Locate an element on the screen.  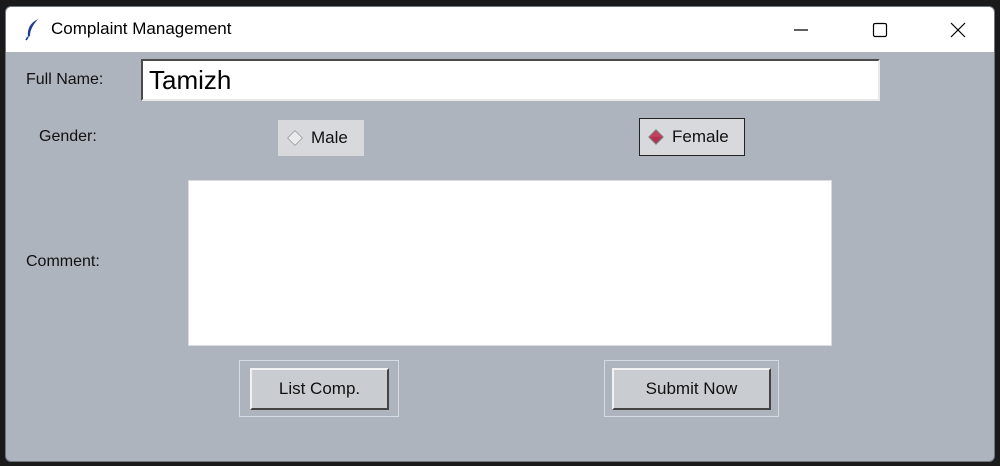
radio-female-label: Female is located at coordinates (700, 136).